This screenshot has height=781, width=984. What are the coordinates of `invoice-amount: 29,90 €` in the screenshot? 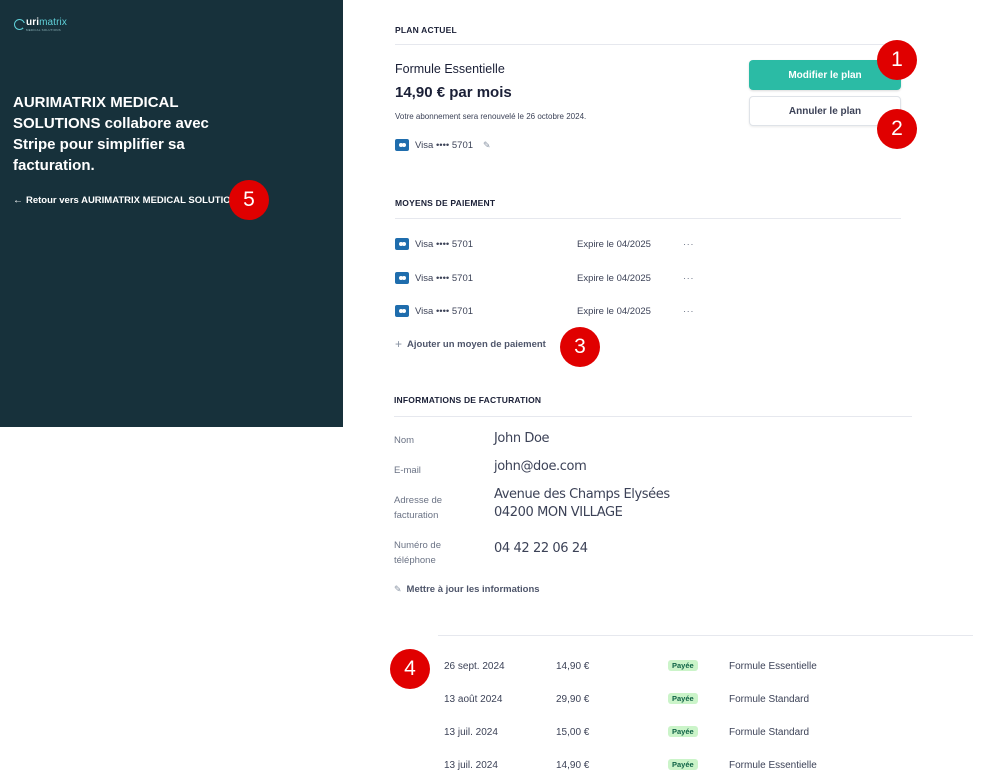 It's located at (573, 699).